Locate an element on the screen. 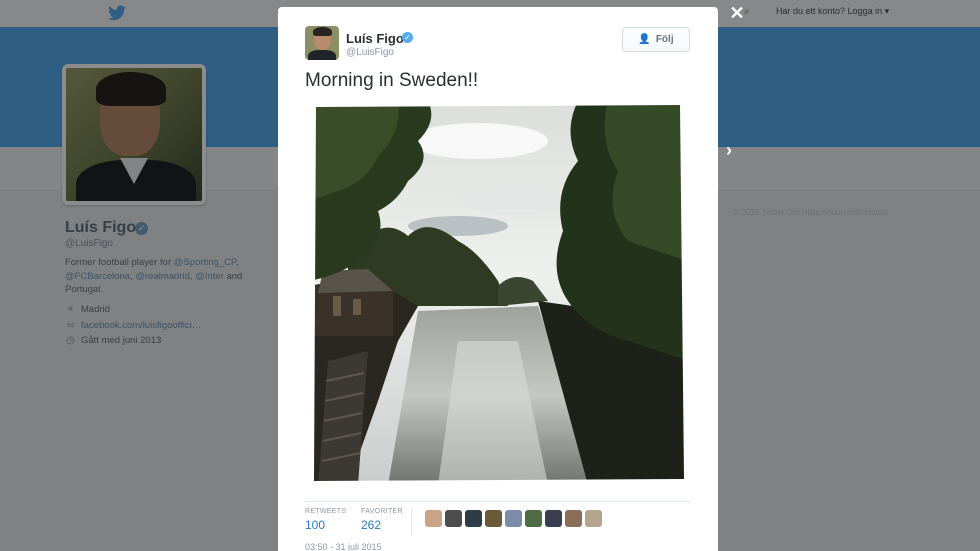 The image size is (980, 551). tweet-stats: RETWEETS 100 FAVORITER 262 is located at coordinates (497, 518).